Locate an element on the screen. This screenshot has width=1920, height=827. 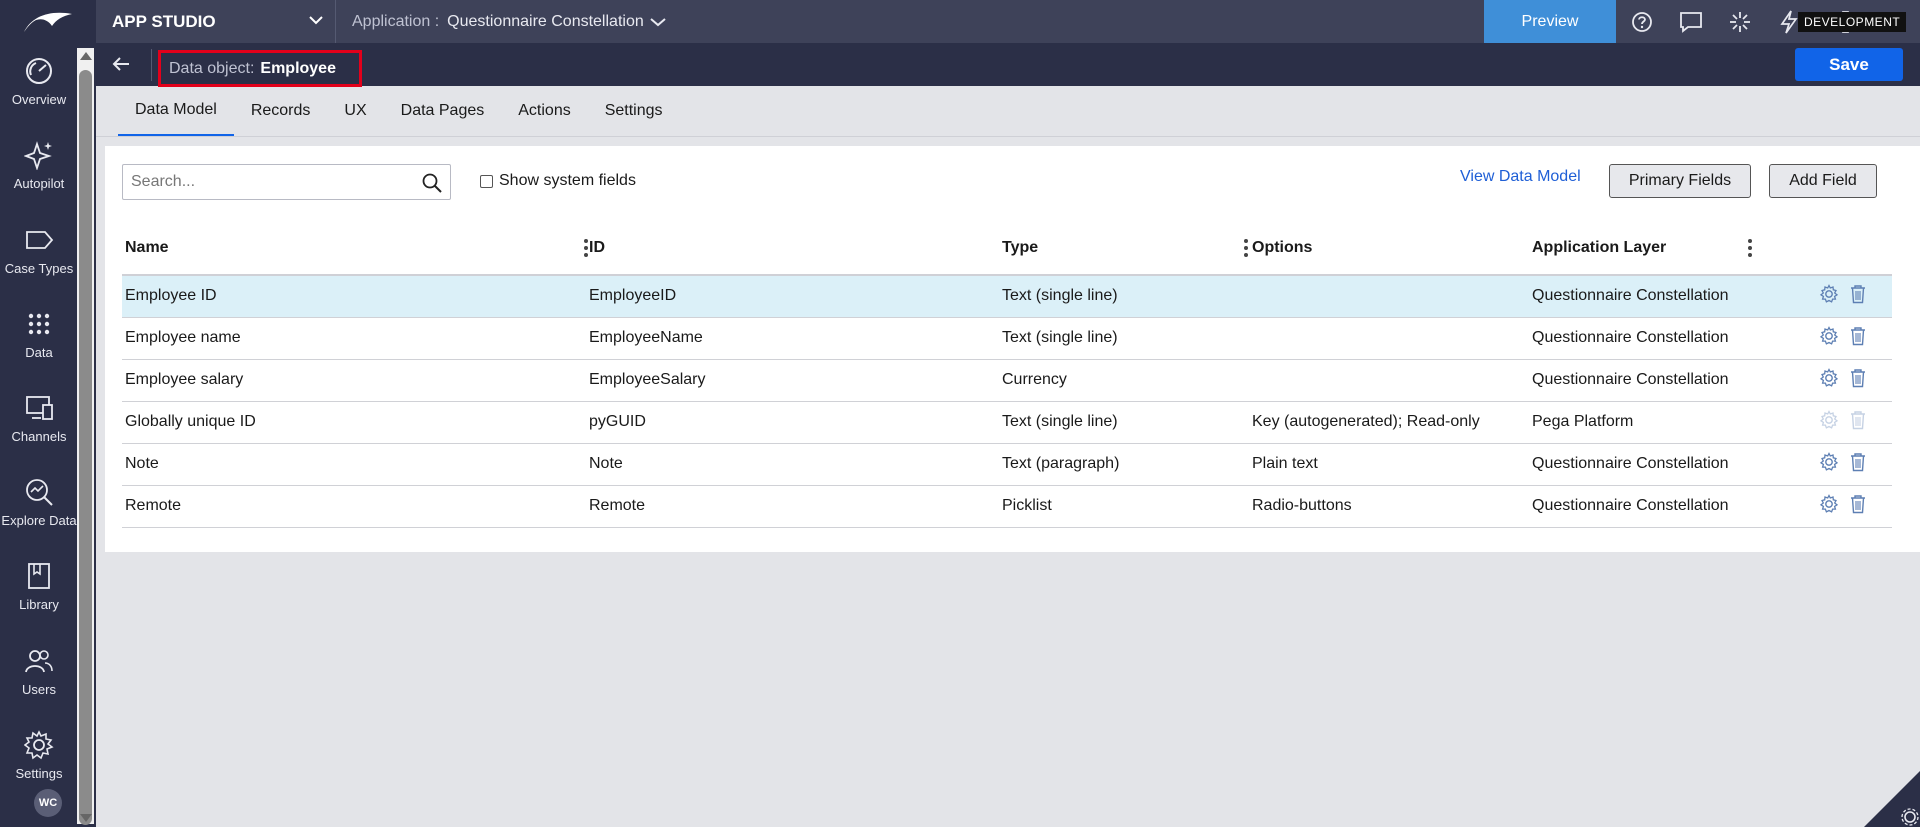
divider is located at coordinates (151, 65).